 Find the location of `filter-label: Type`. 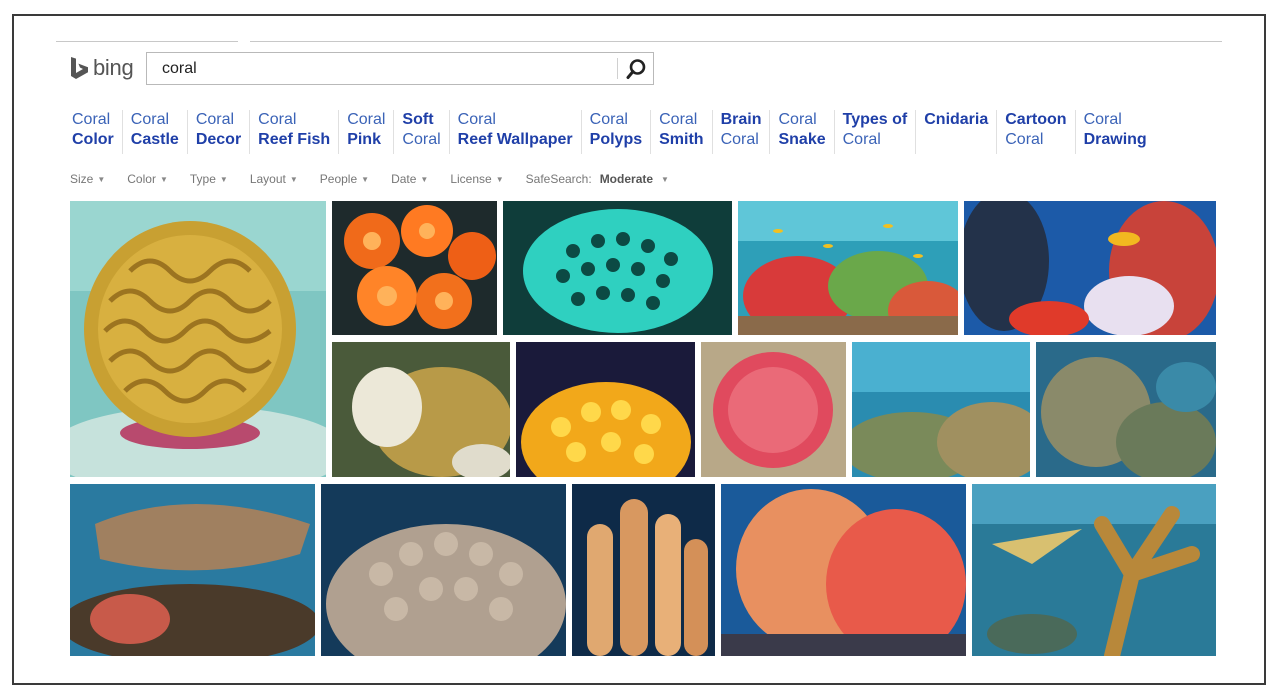

filter-label: Type is located at coordinates (202, 179).